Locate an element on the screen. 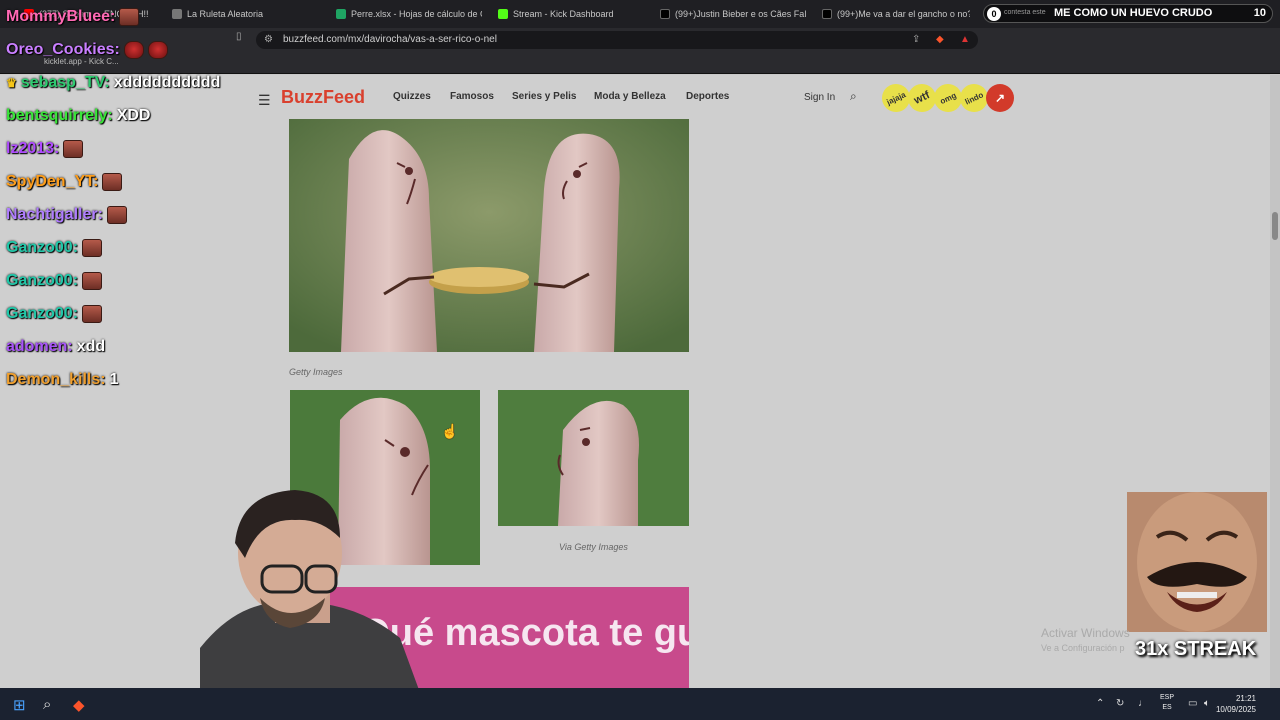 The width and height of the screenshot is (1280, 720). tab-tiktok-2: (99+)Me va a dar el gancho o no? # is located at coordinates (896, 14).